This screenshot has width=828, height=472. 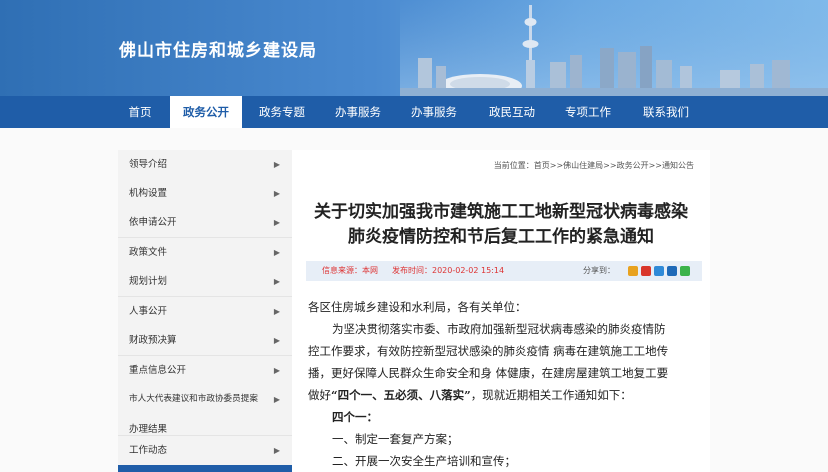 I want to click on renren-share-icon, so click(x=672, y=271).